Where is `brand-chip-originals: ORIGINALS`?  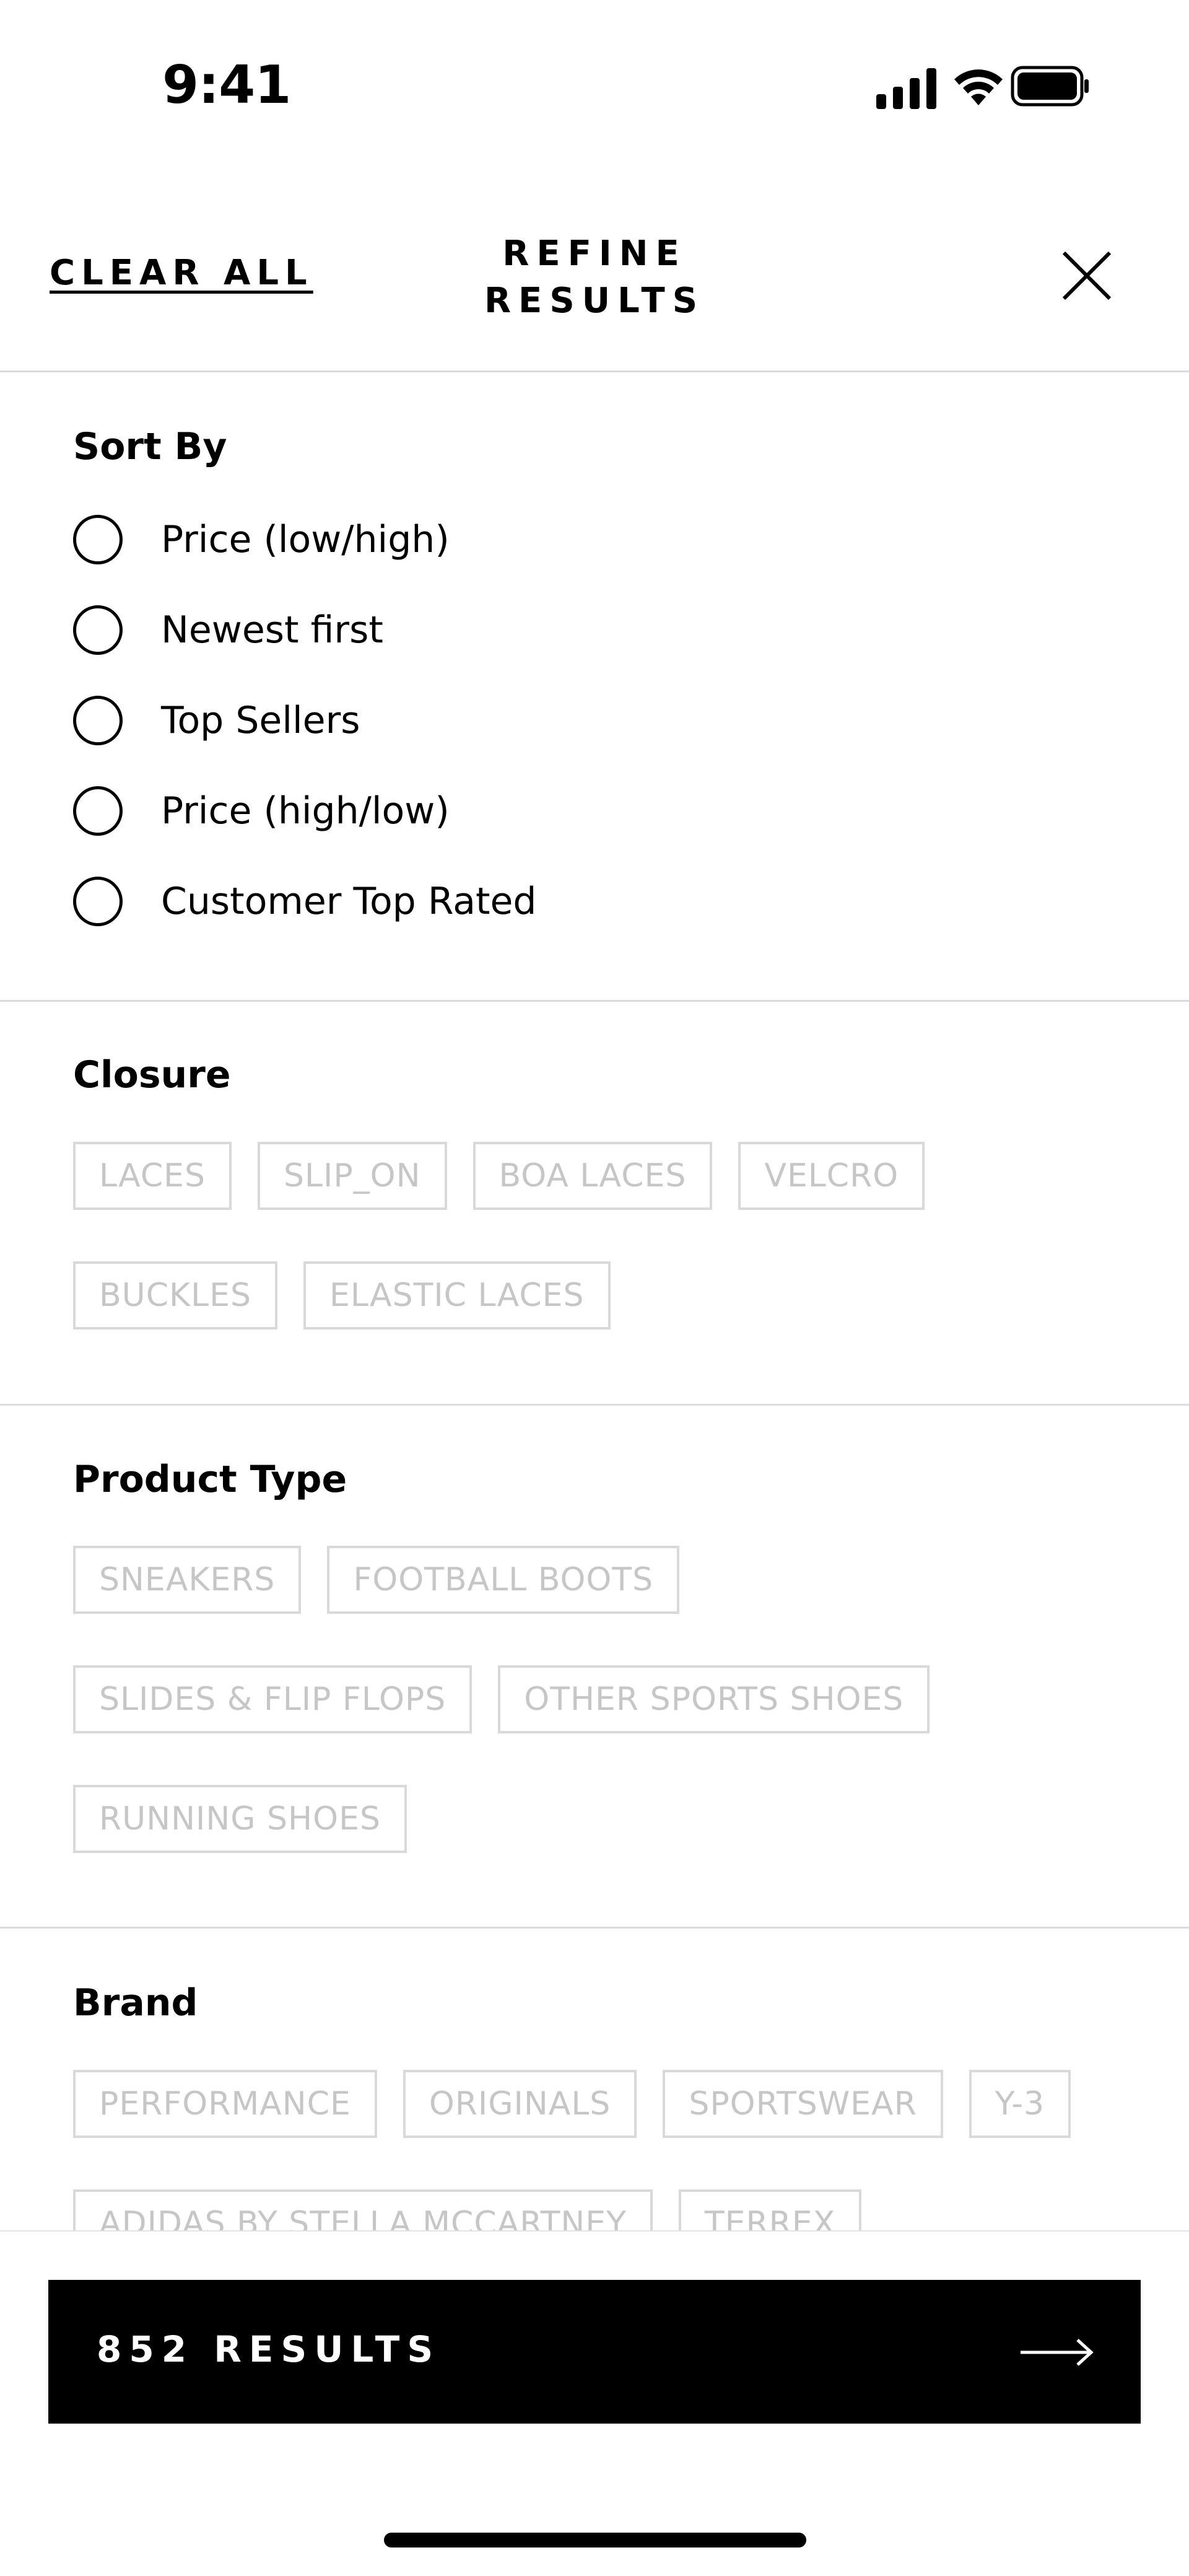 brand-chip-originals: ORIGINALS is located at coordinates (520, 2104).